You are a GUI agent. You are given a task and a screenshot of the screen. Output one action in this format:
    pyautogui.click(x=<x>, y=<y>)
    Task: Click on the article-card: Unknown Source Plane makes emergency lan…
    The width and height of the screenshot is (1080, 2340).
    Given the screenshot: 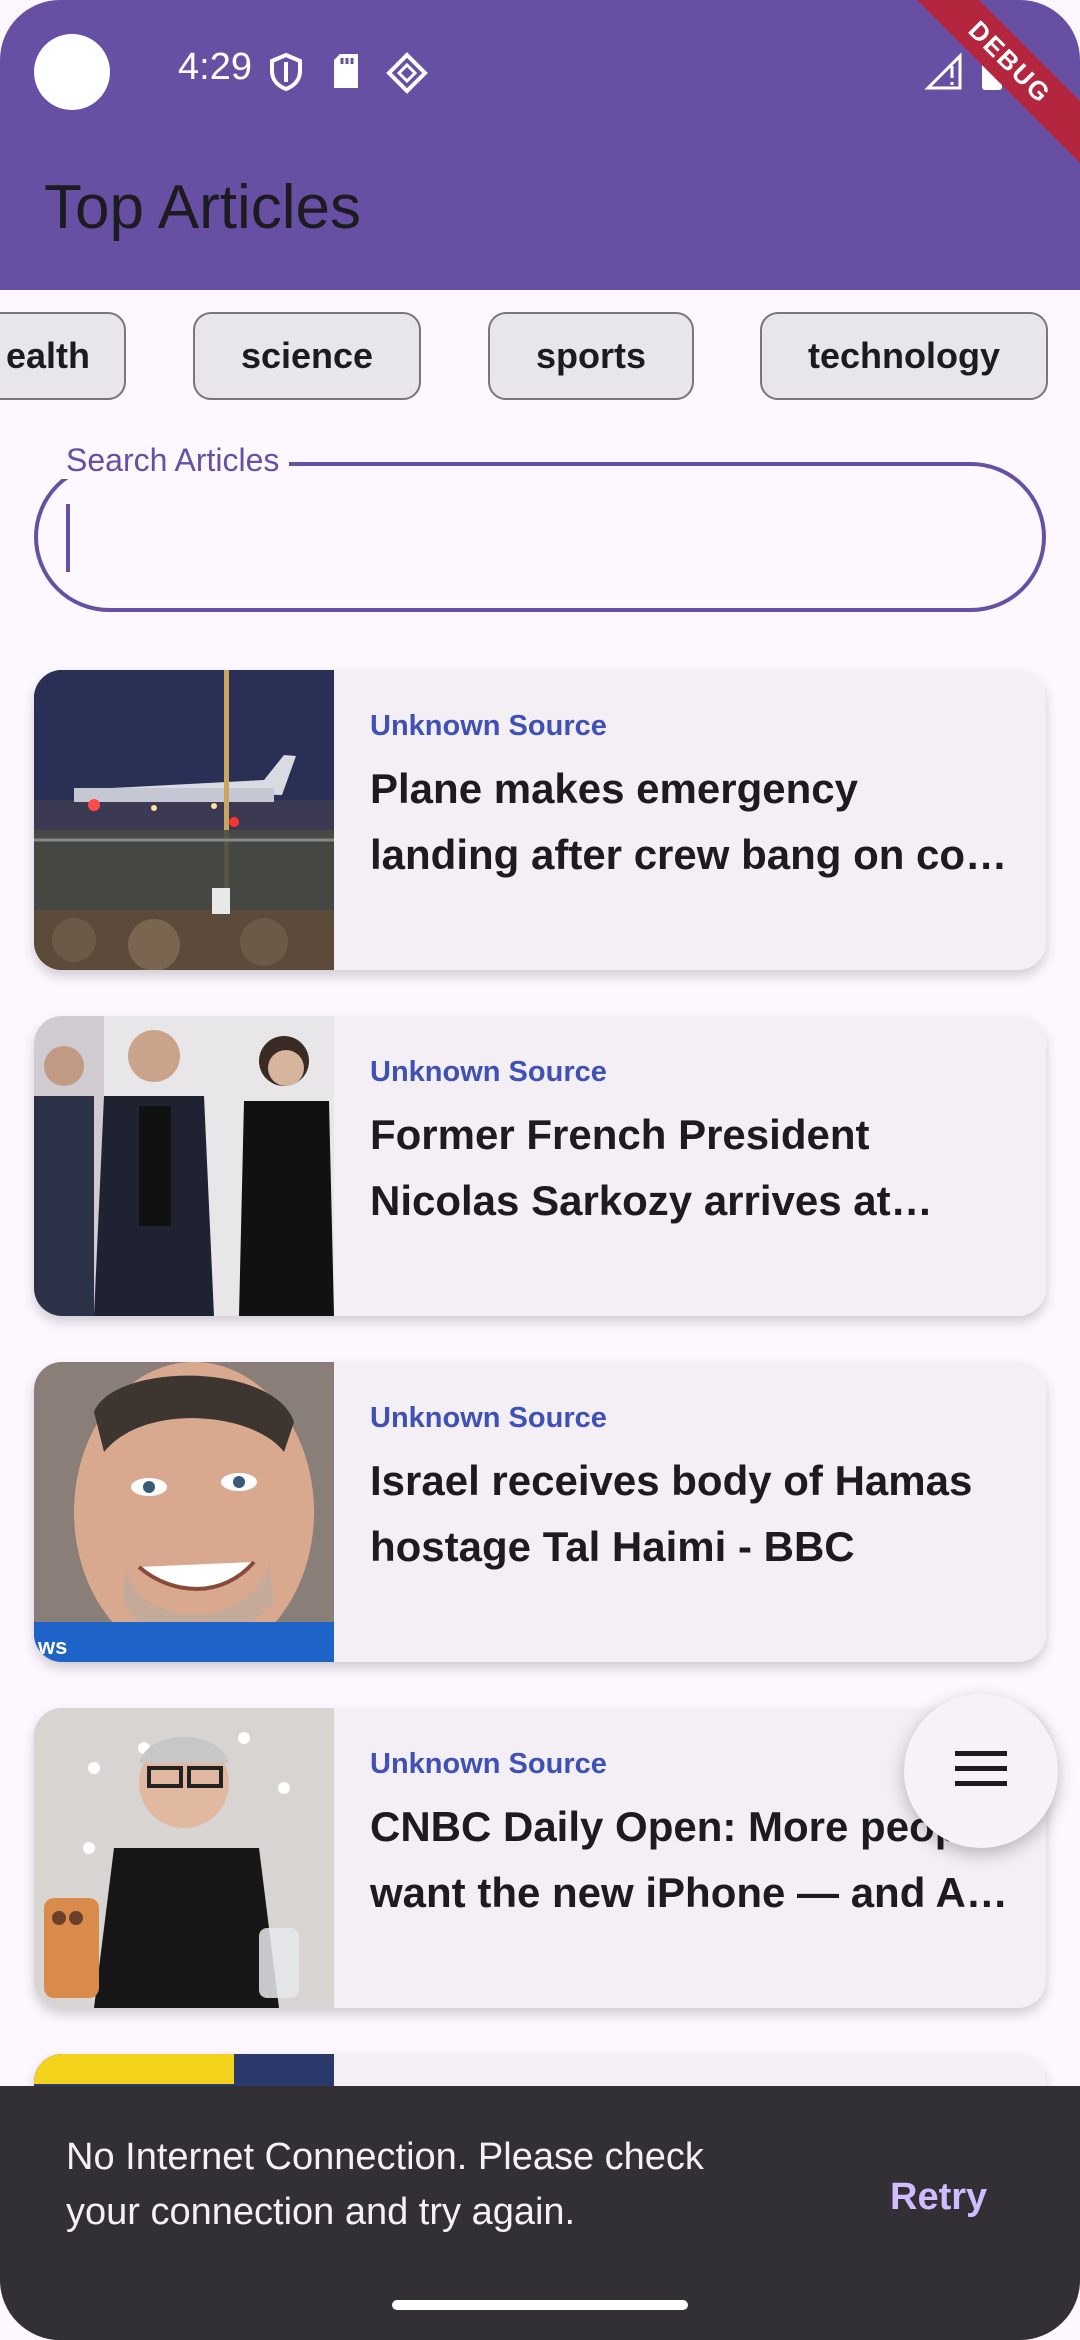 What is the action you would take?
    pyautogui.click(x=540, y=820)
    